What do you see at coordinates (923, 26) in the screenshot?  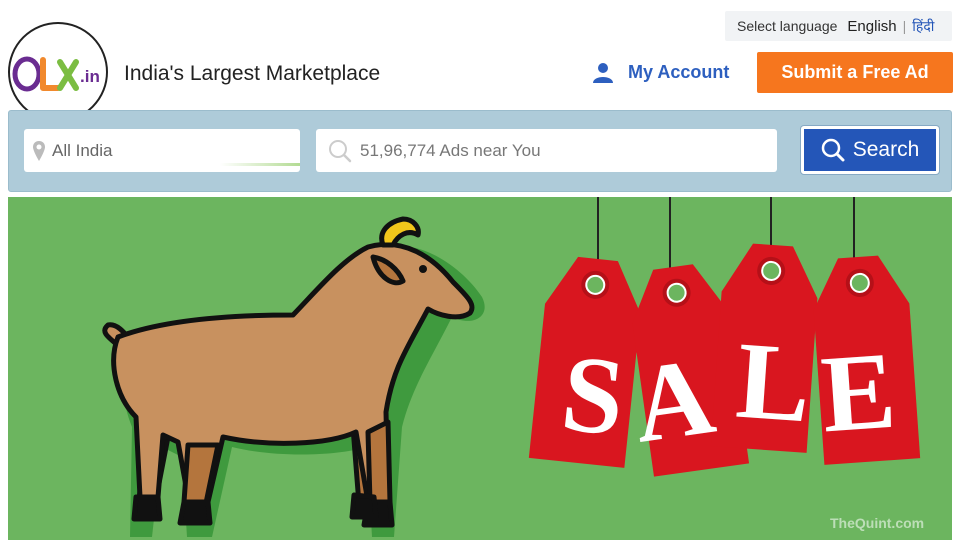 I see `language-hindi-link: हिंदी` at bounding box center [923, 26].